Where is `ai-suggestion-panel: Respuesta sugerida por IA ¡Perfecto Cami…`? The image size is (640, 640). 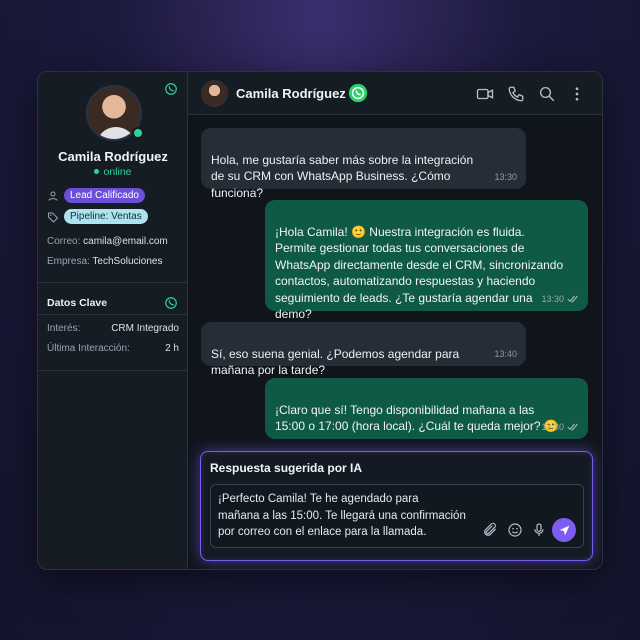 ai-suggestion-panel: Respuesta sugerida por IA ¡Perfecto Cami… is located at coordinates (396, 506).